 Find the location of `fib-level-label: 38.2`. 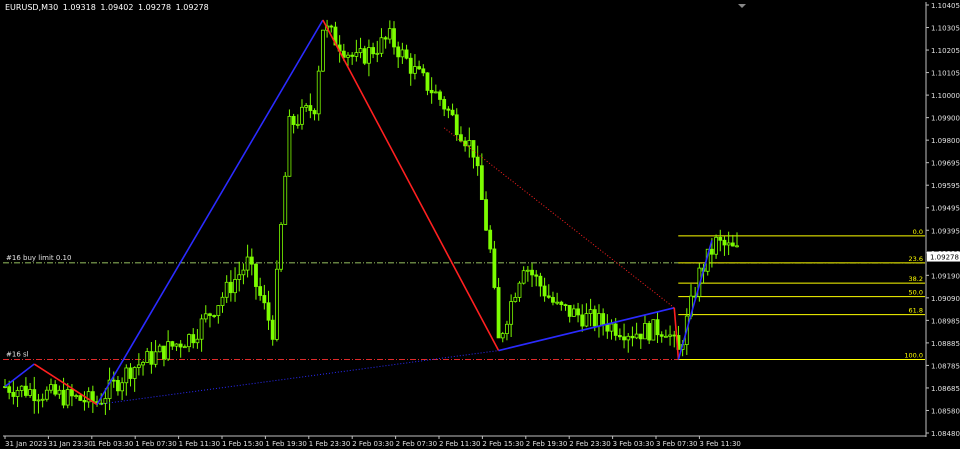

fib-level-label: 38.2 is located at coordinates (916, 279).